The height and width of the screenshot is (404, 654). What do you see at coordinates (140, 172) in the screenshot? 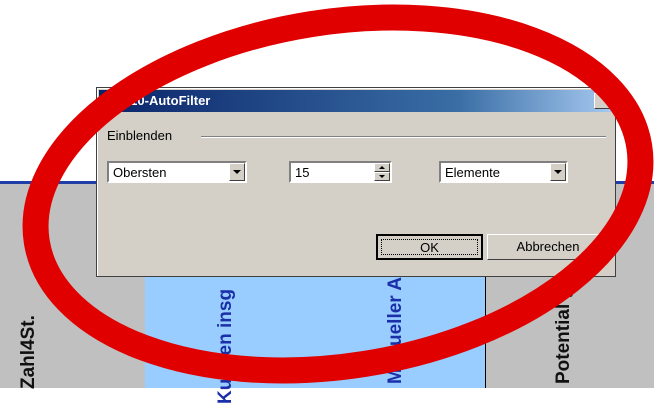
I see `direction-value: Obersten` at bounding box center [140, 172].